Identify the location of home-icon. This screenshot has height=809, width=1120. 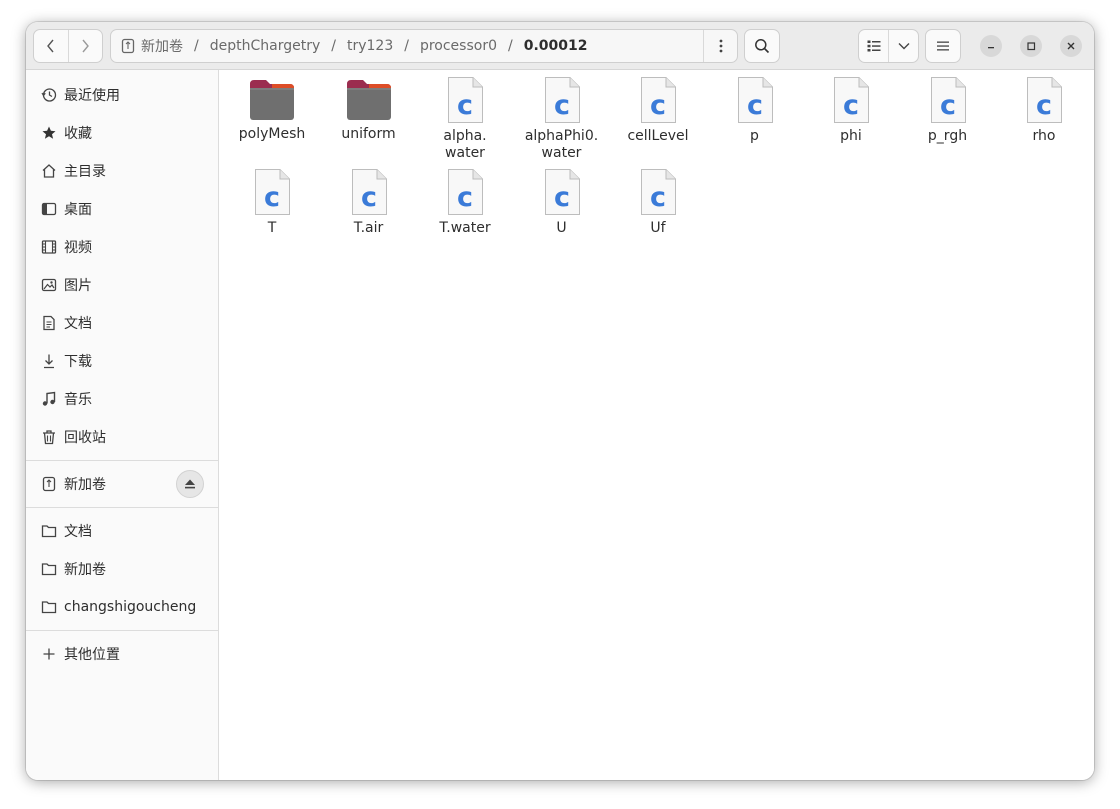
(49, 171).